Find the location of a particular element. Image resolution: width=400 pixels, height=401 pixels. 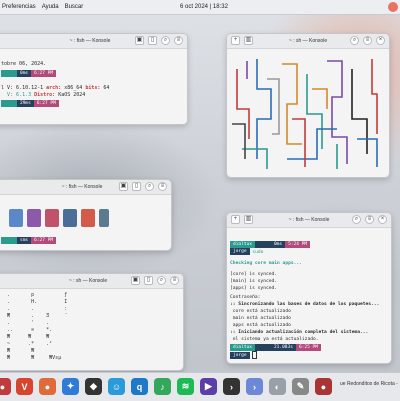

figure-icon: ☺ is located at coordinates (116, 386).